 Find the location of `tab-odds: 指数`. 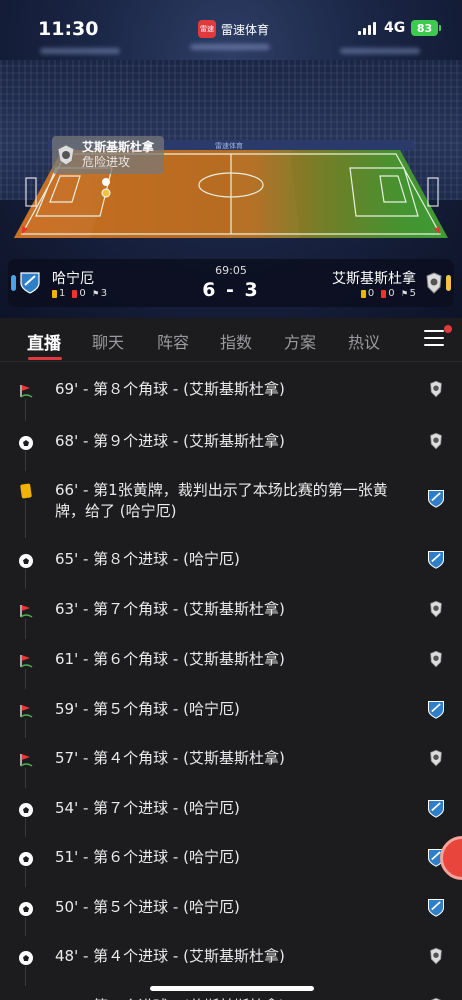

tab-odds: 指数 is located at coordinates (236, 341).